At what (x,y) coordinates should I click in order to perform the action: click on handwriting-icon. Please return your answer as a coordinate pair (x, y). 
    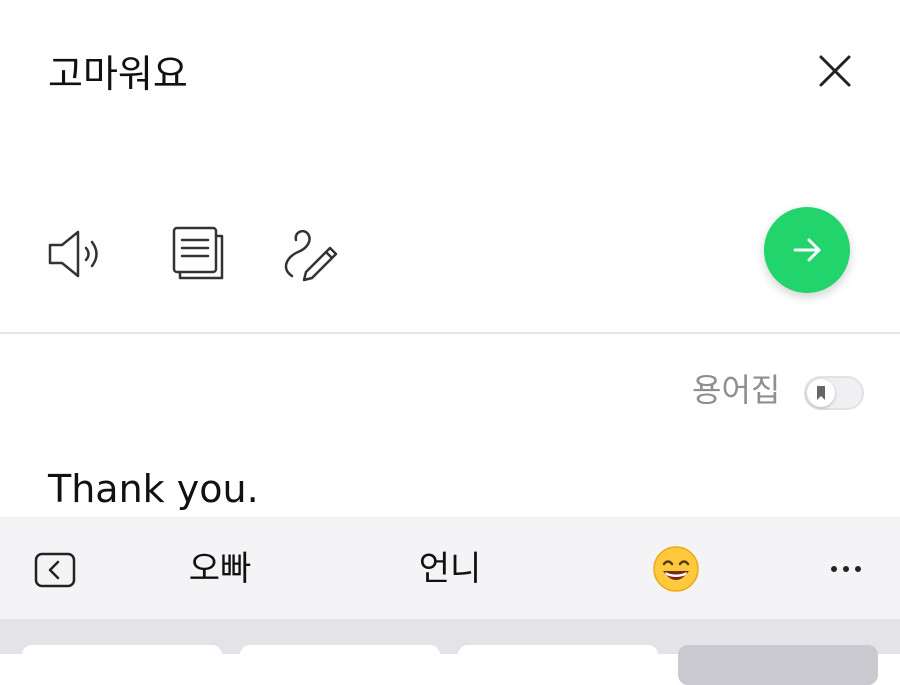
    Looking at the image, I should click on (311, 255).